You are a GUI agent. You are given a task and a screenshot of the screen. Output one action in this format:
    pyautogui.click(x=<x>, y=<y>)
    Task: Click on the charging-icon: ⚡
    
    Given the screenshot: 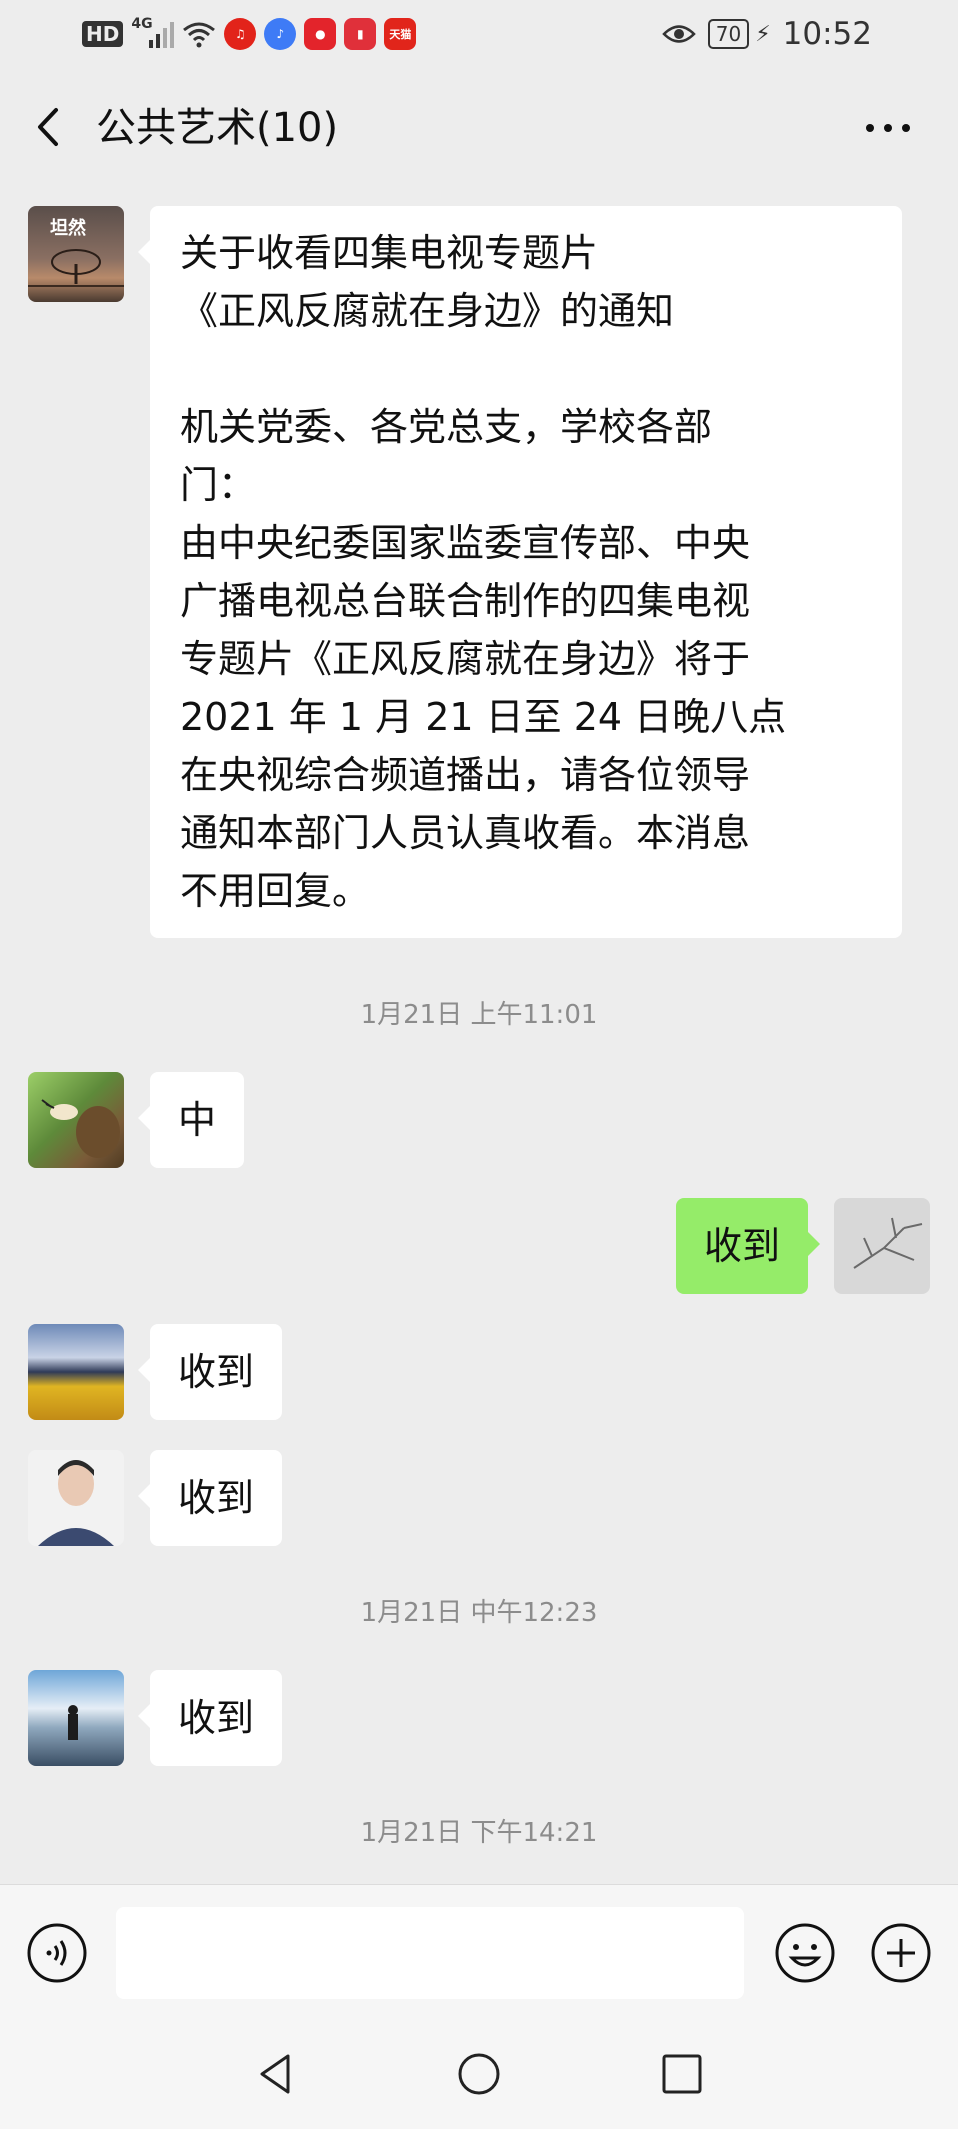 What is the action you would take?
    pyautogui.click(x=763, y=34)
    